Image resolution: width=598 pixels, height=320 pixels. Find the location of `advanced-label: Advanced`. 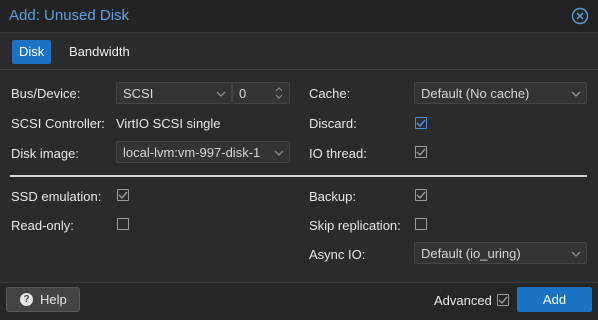

advanced-label: Advanced is located at coordinates (463, 300).